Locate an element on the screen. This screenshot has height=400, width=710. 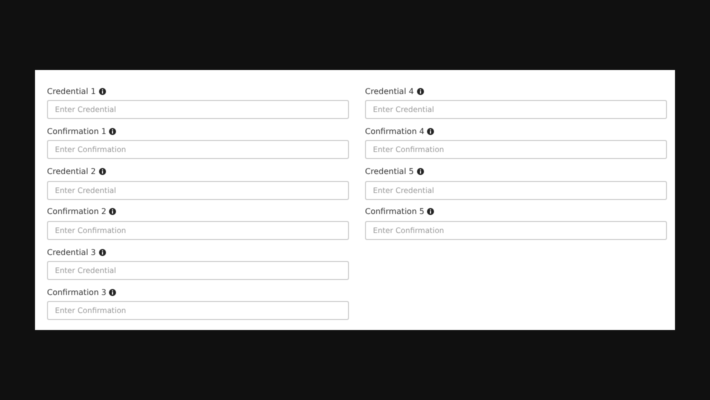
field-label: Credential 4 is located at coordinates (389, 91).